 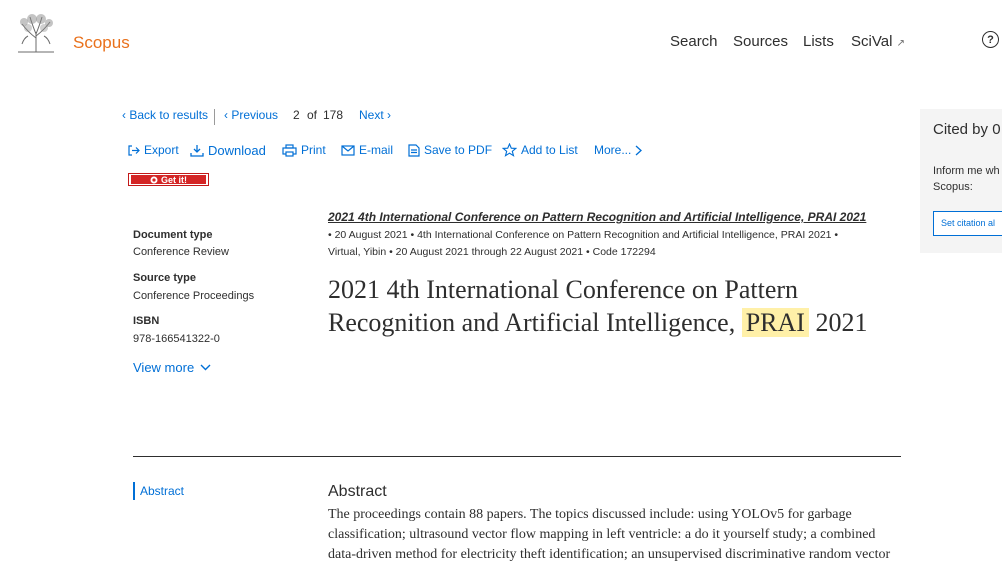 What do you see at coordinates (694, 41) in the screenshot?
I see `nav-search: Search` at bounding box center [694, 41].